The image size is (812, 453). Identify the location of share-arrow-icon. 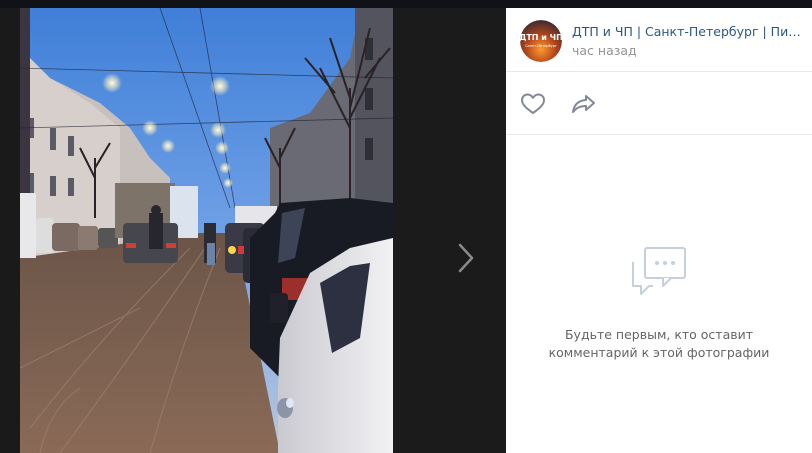
(583, 104).